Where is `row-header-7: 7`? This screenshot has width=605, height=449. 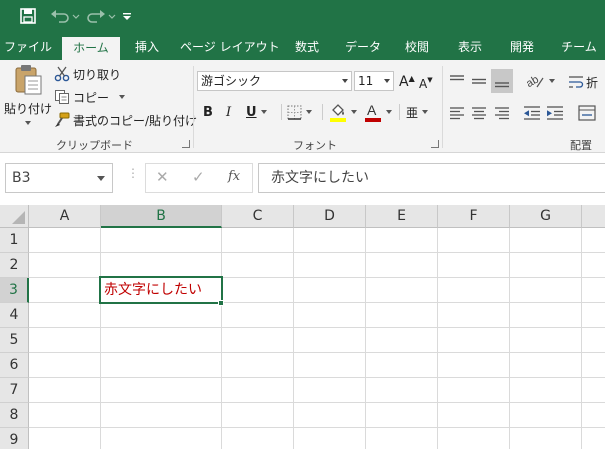 row-header-7: 7 is located at coordinates (14, 390).